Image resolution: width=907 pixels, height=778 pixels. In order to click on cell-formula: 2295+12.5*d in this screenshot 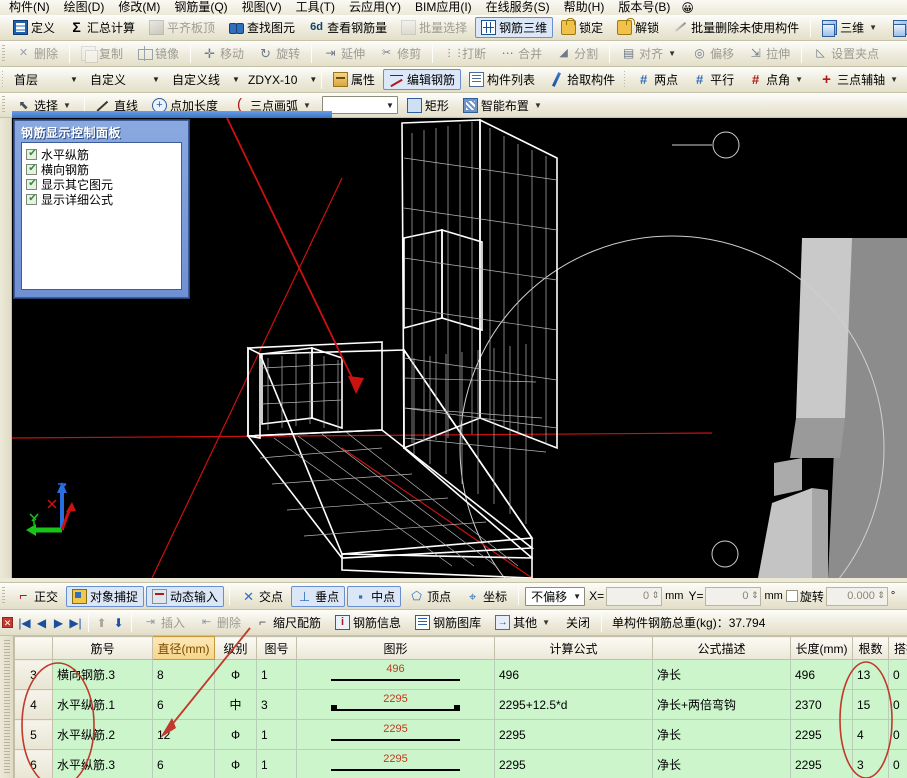, I will do `click(573, 704)`.